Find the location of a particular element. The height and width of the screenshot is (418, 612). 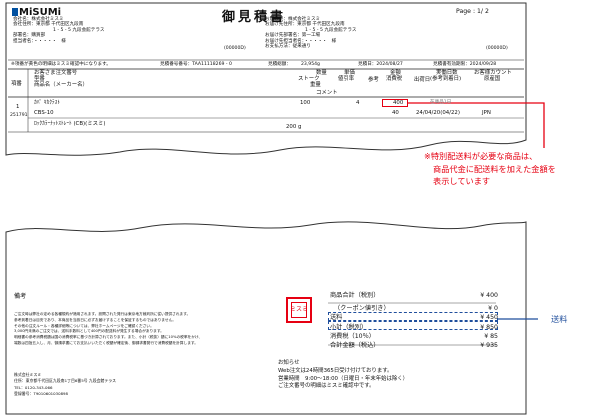

company-address: 住所：東京都千代田区九段南1丁目6番5号 九段会館テラス is located at coordinates (65, 381).